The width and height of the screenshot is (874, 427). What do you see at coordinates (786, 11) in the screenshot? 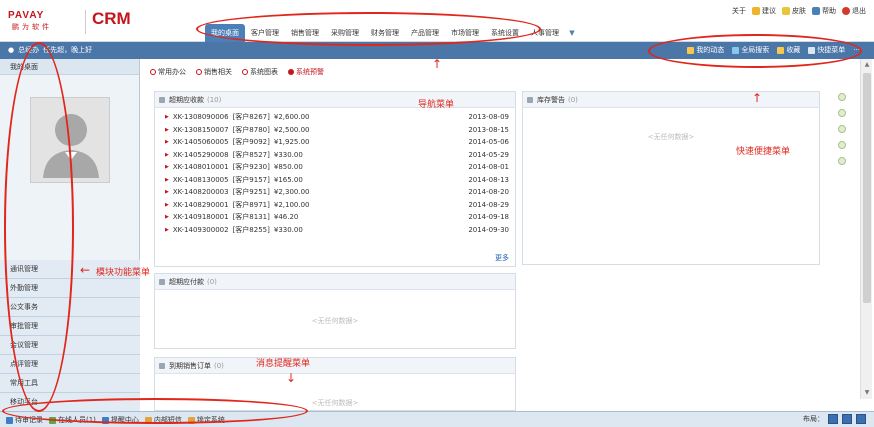
I see `skin-icon` at bounding box center [786, 11].